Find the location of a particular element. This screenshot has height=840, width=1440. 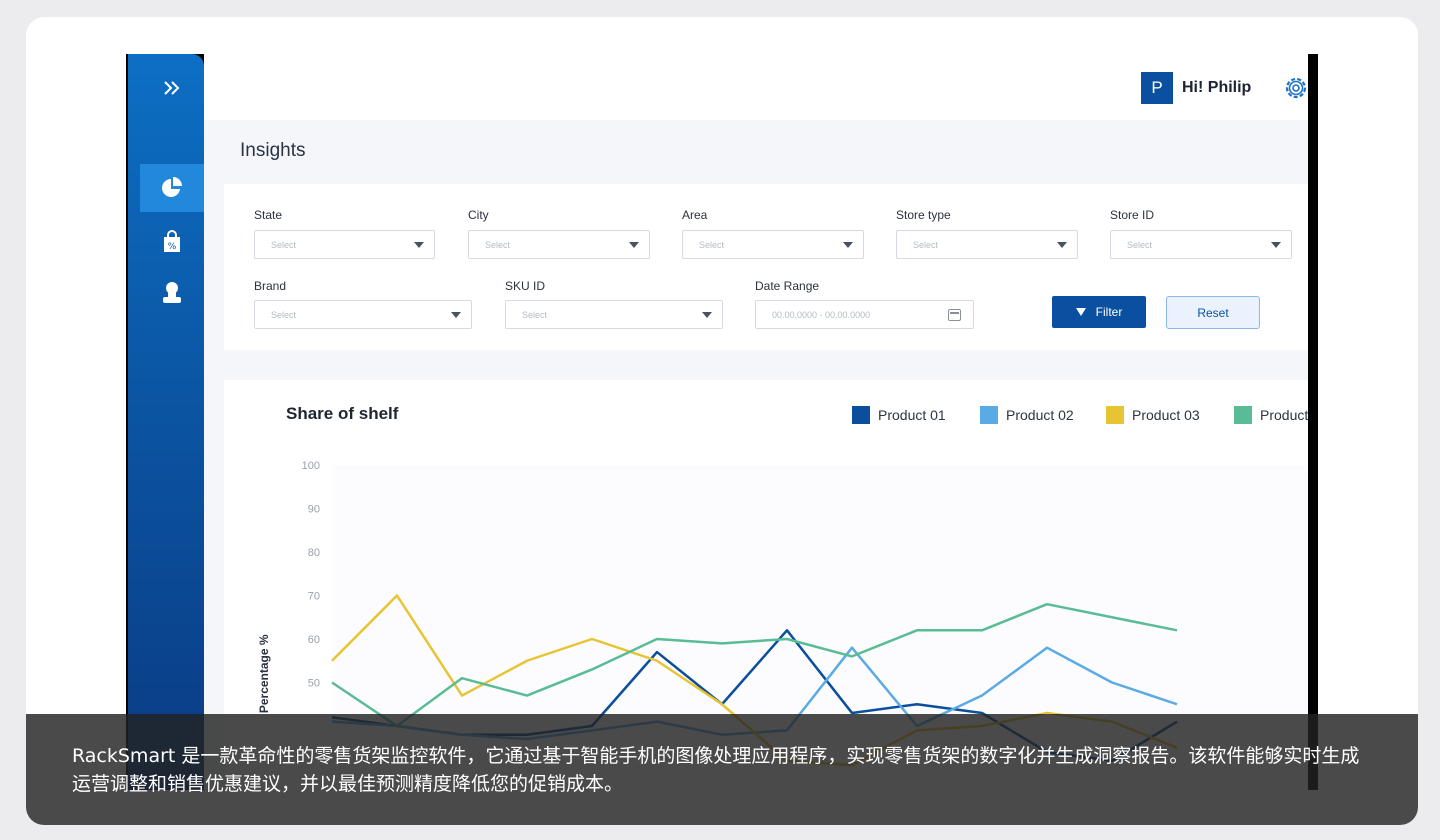

area-select: Select is located at coordinates (773, 244).